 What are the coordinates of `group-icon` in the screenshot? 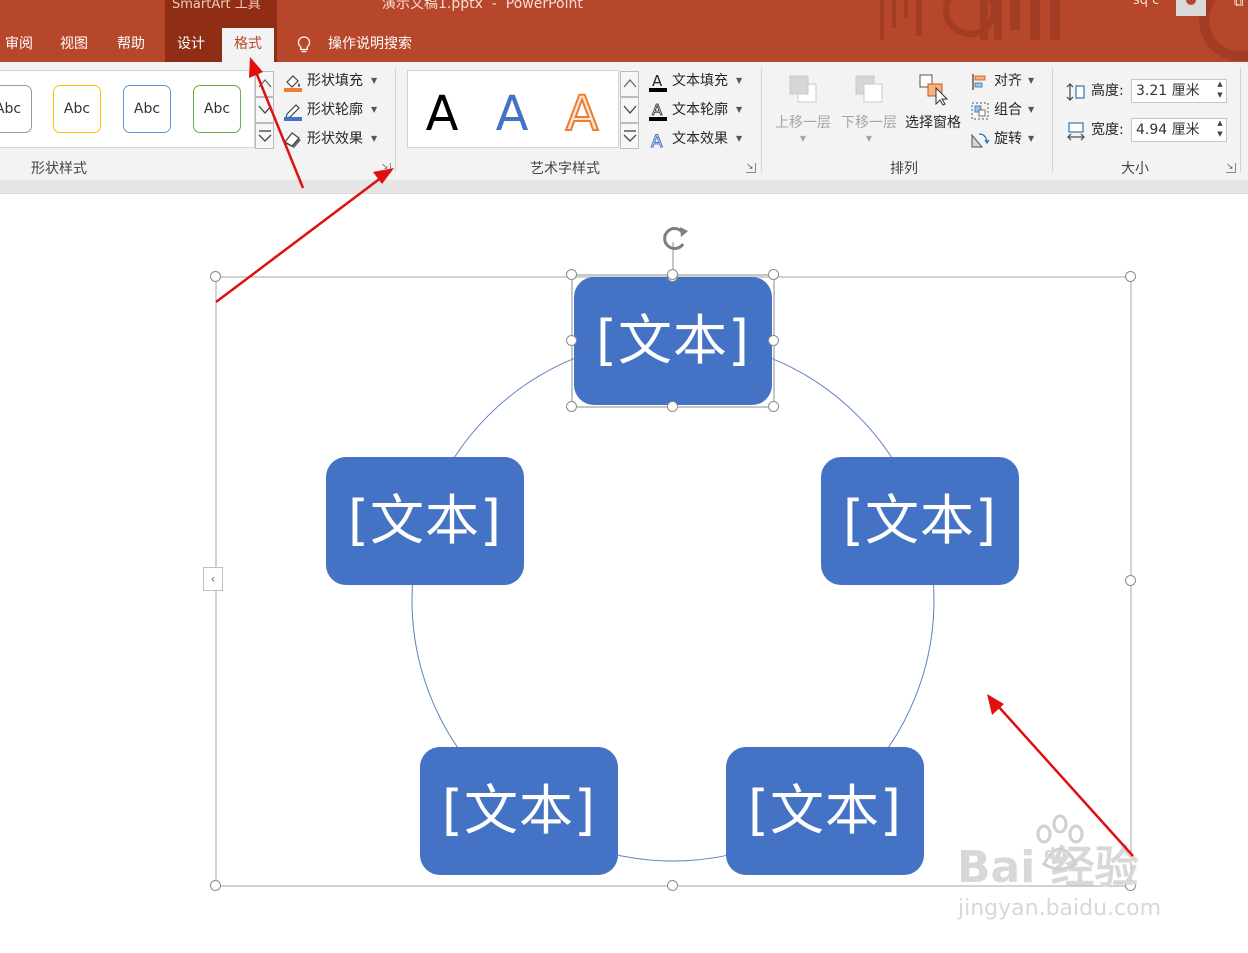 It's located at (980, 111).